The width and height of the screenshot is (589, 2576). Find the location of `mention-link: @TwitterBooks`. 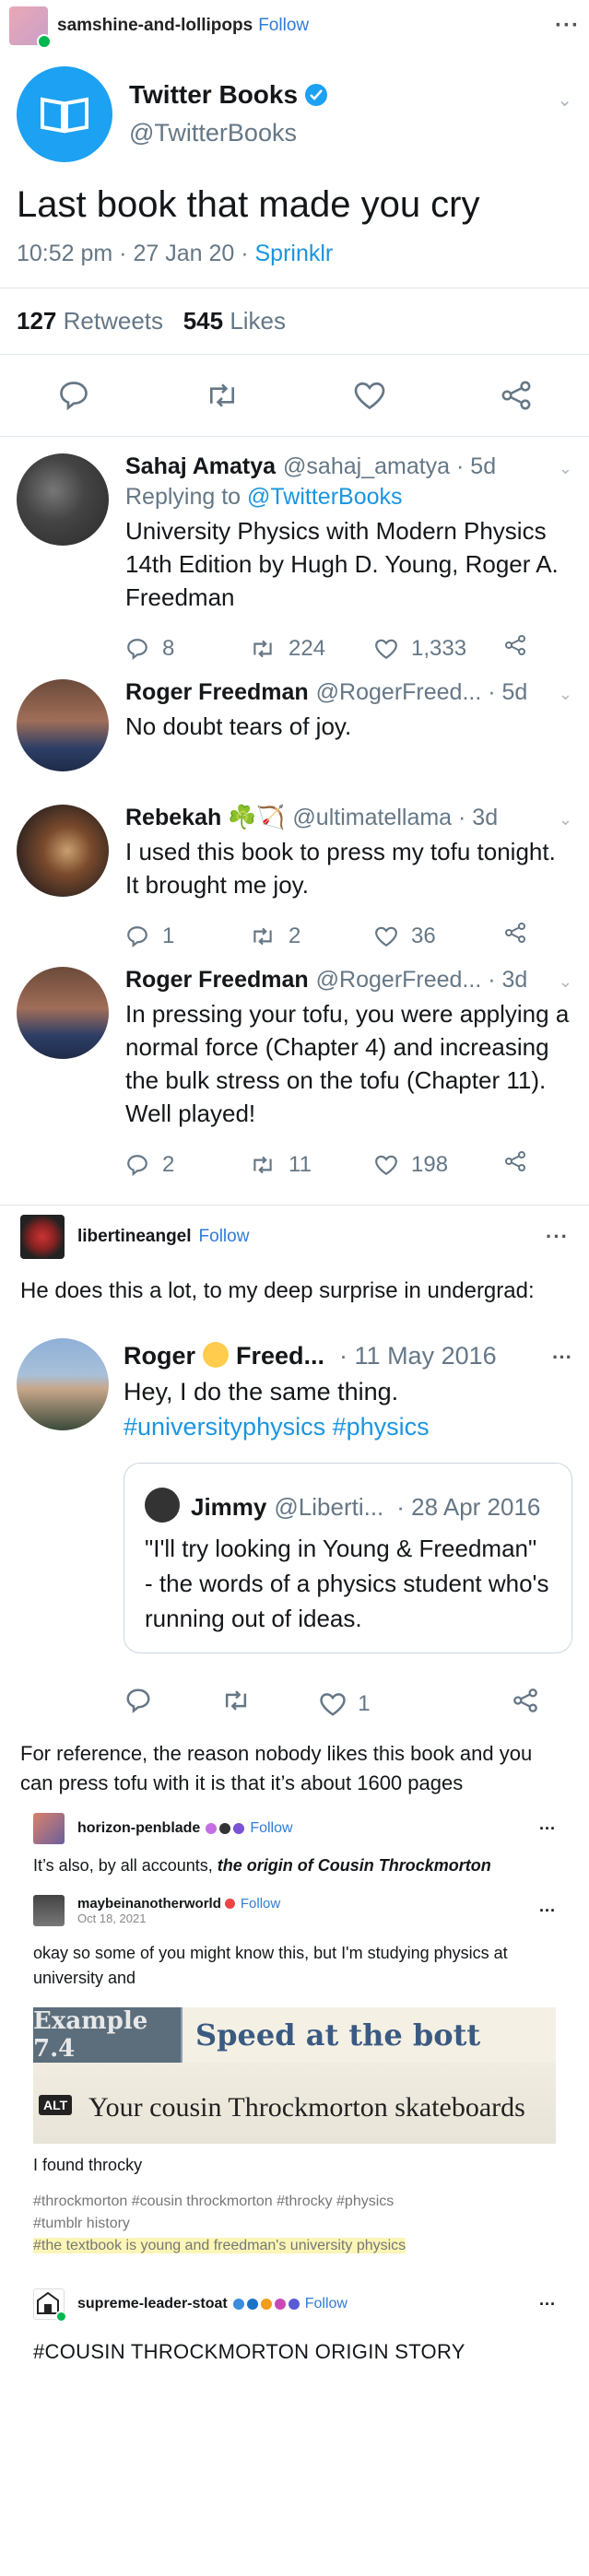

mention-link: @TwitterBooks is located at coordinates (324, 497).